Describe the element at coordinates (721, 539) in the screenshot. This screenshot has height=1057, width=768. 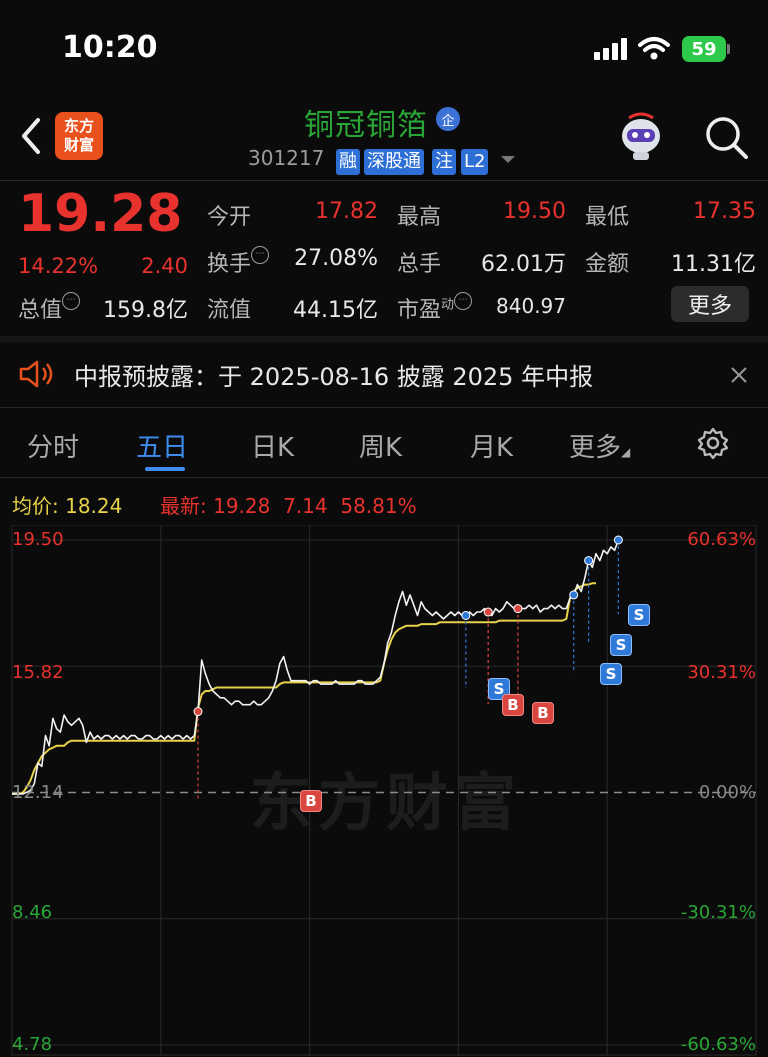
I see `y-tick-right: 60.63%` at that location.